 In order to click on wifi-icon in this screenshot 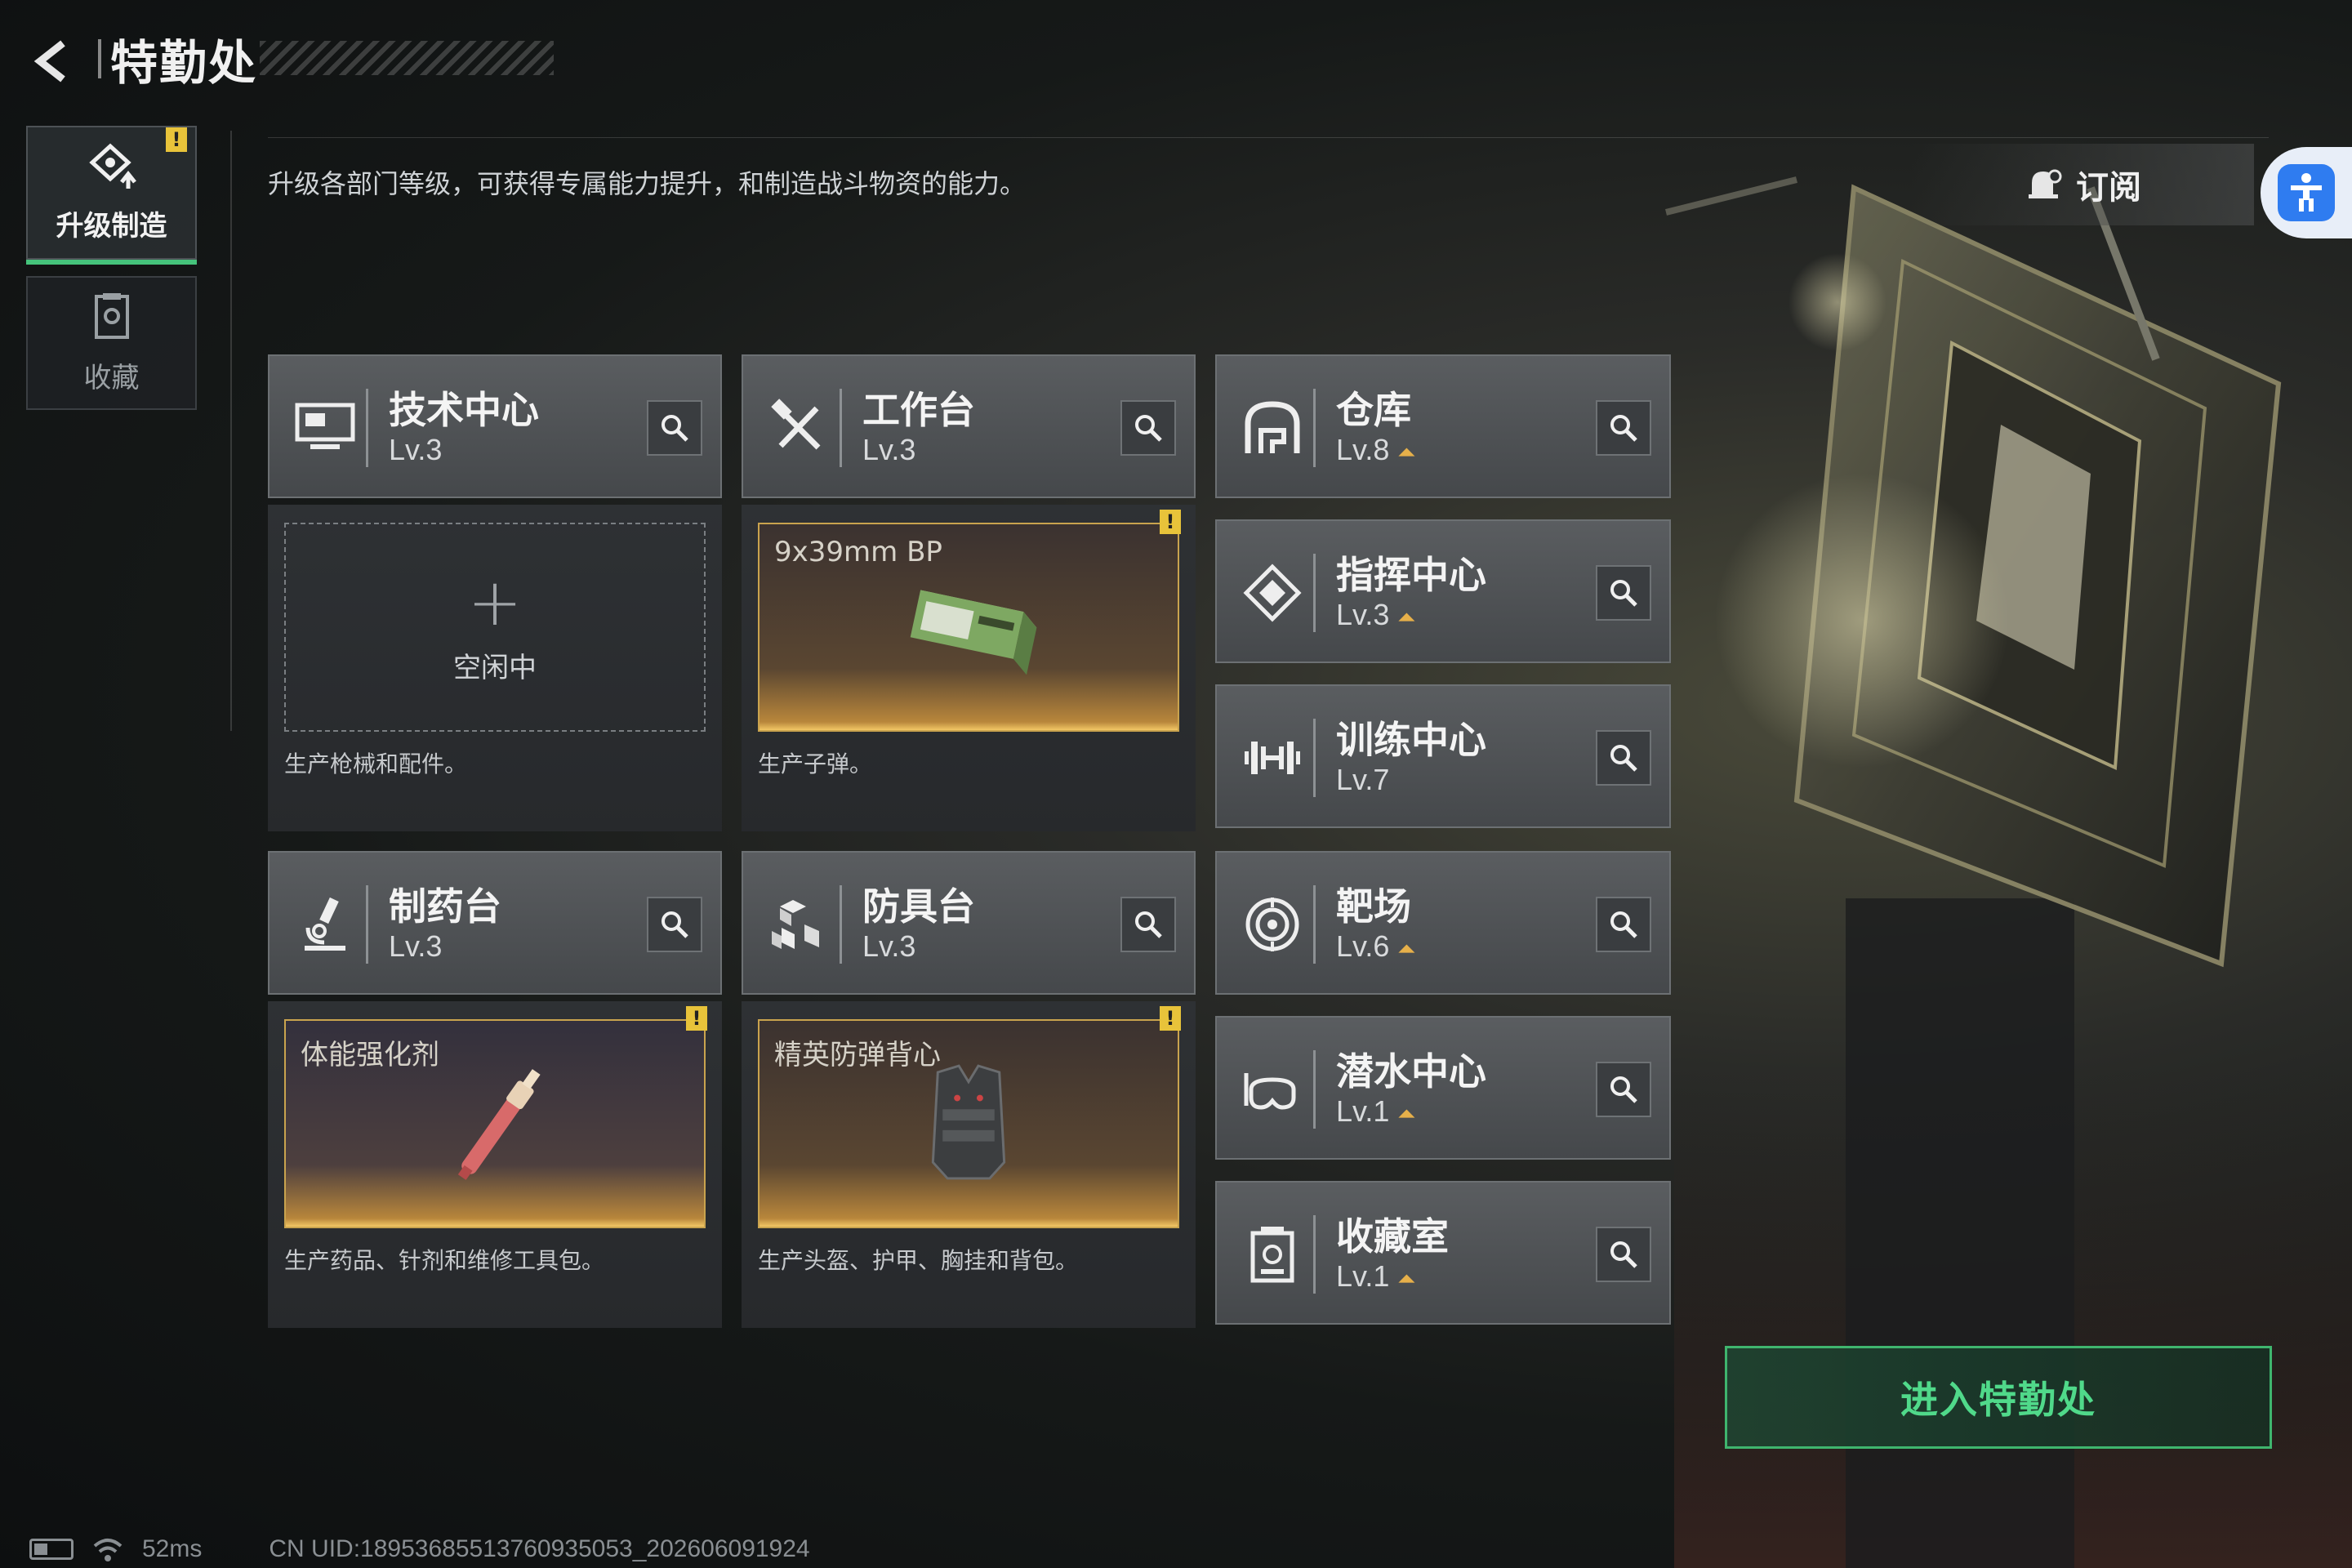, I will do `click(107, 1550)`.